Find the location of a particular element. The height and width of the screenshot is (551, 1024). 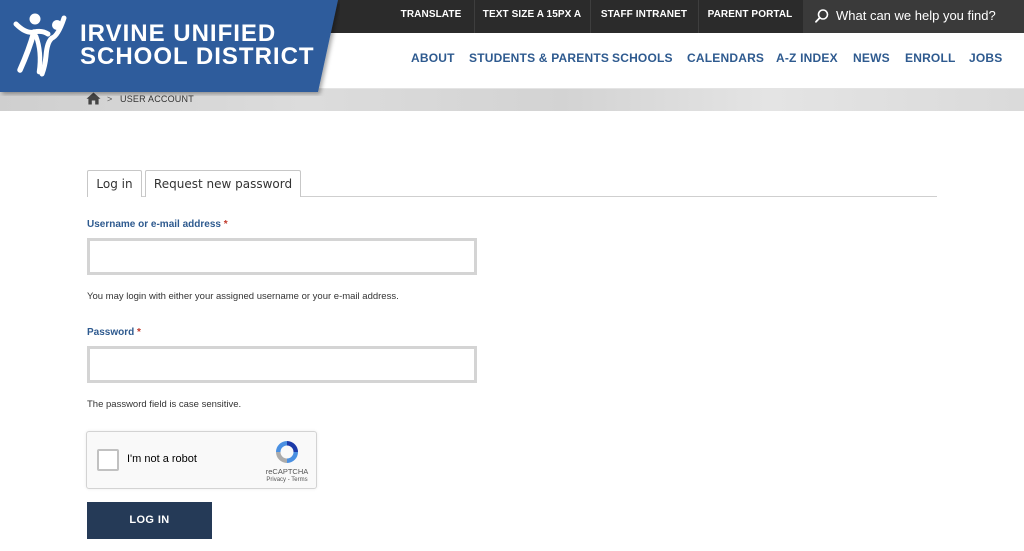

district-logo: IRVINE UNIFIED SCHOOL DISTRICT is located at coordinates (170, 48).